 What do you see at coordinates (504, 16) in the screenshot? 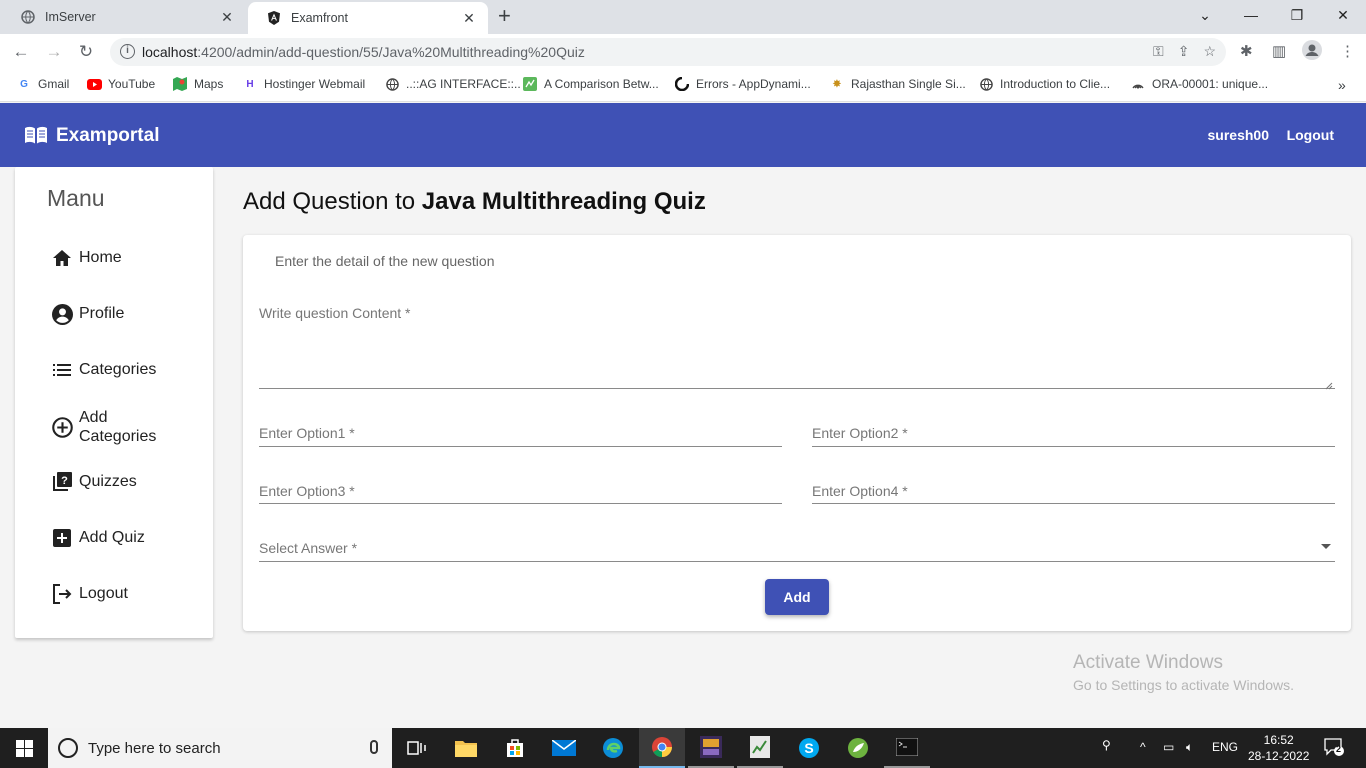
I see `new-tab-button: +` at bounding box center [504, 16].